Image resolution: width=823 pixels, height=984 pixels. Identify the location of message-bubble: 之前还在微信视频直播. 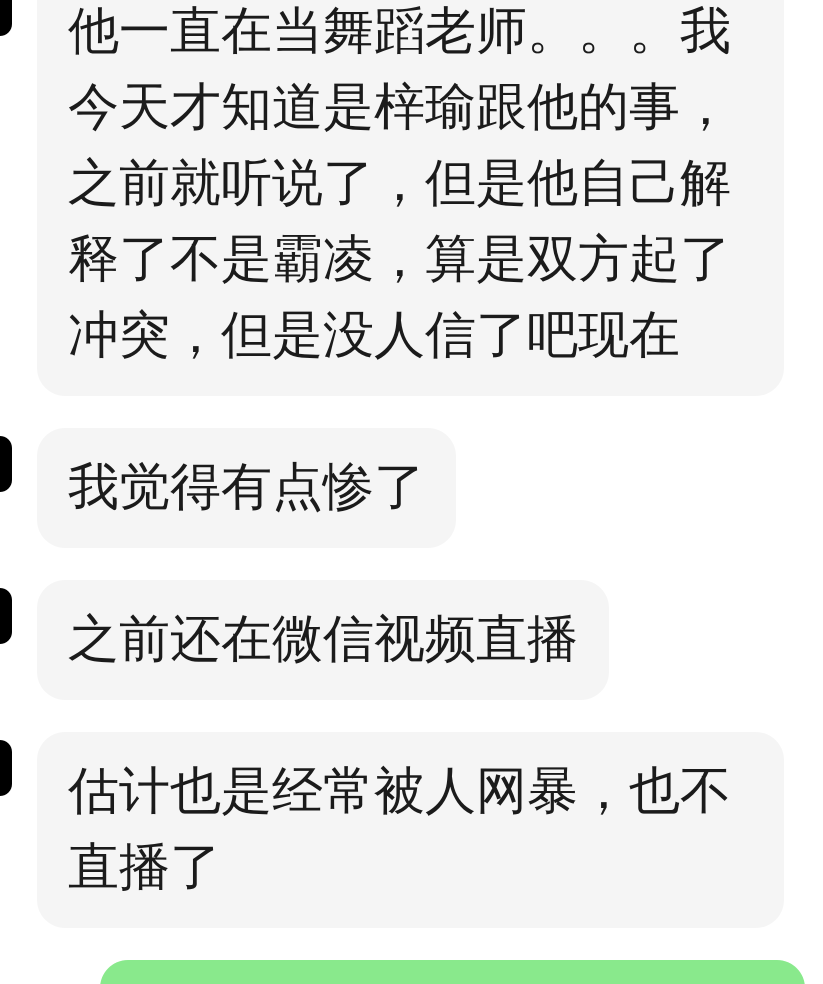
(323, 640).